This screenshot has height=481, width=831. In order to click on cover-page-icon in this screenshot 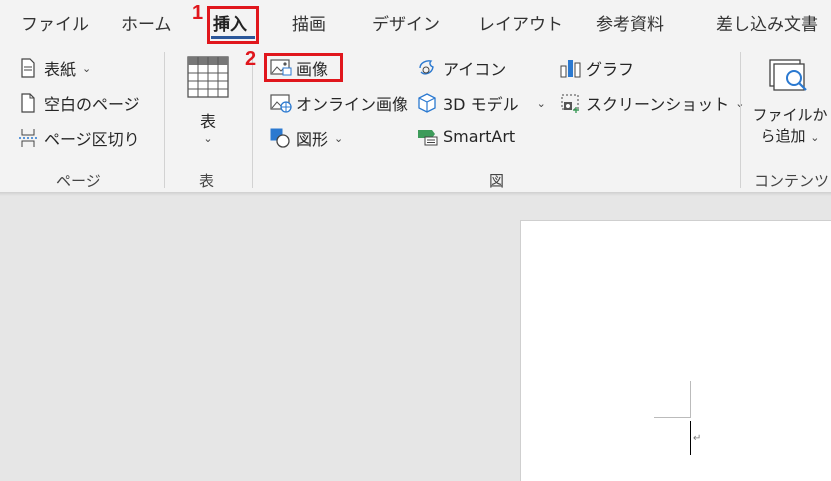, I will do `click(28, 68)`.